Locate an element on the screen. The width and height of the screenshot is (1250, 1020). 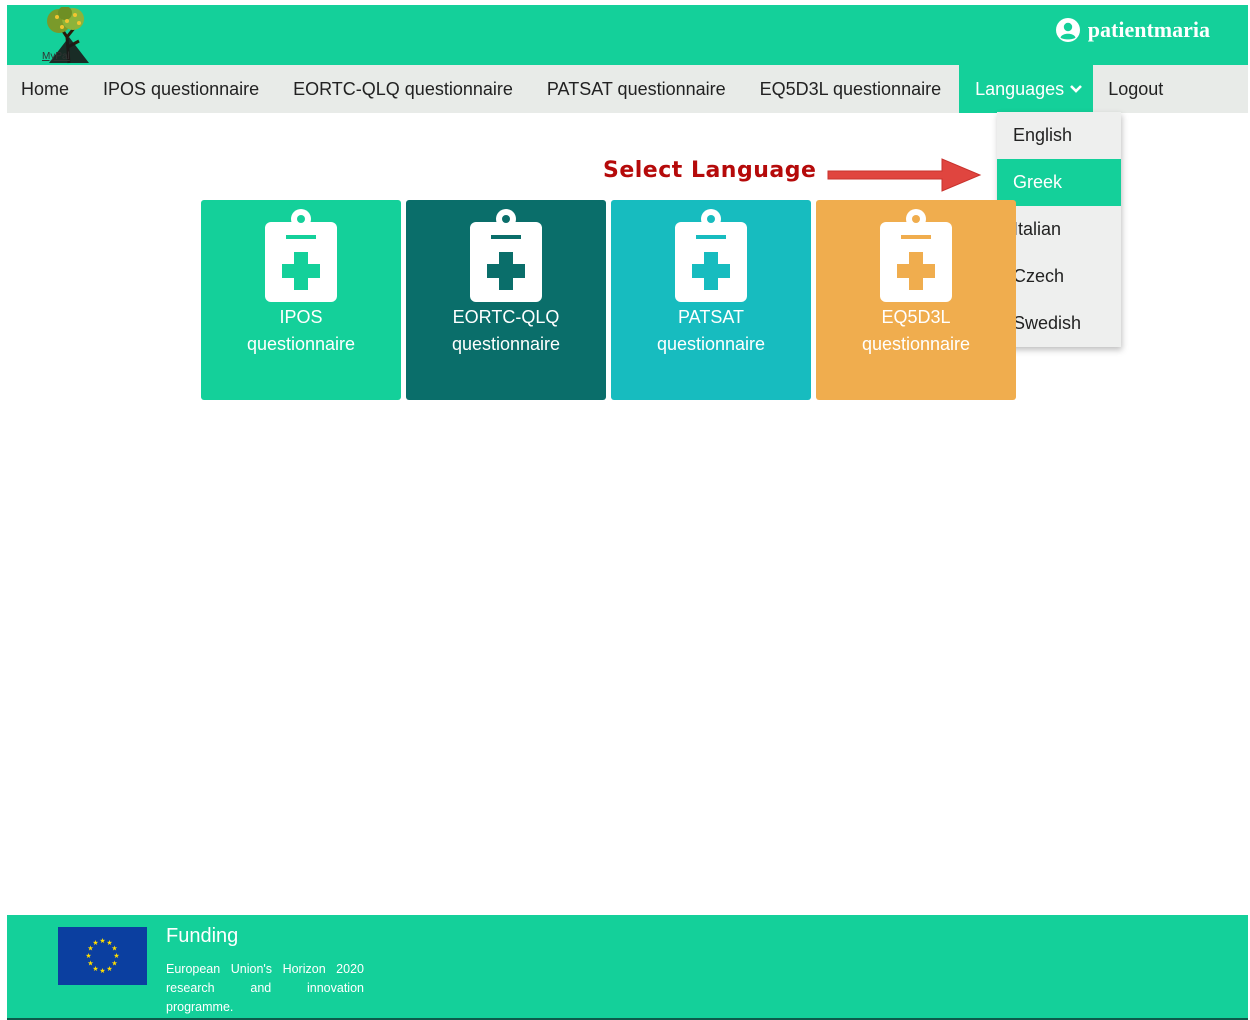
funding-title: Funding is located at coordinates (202, 936).